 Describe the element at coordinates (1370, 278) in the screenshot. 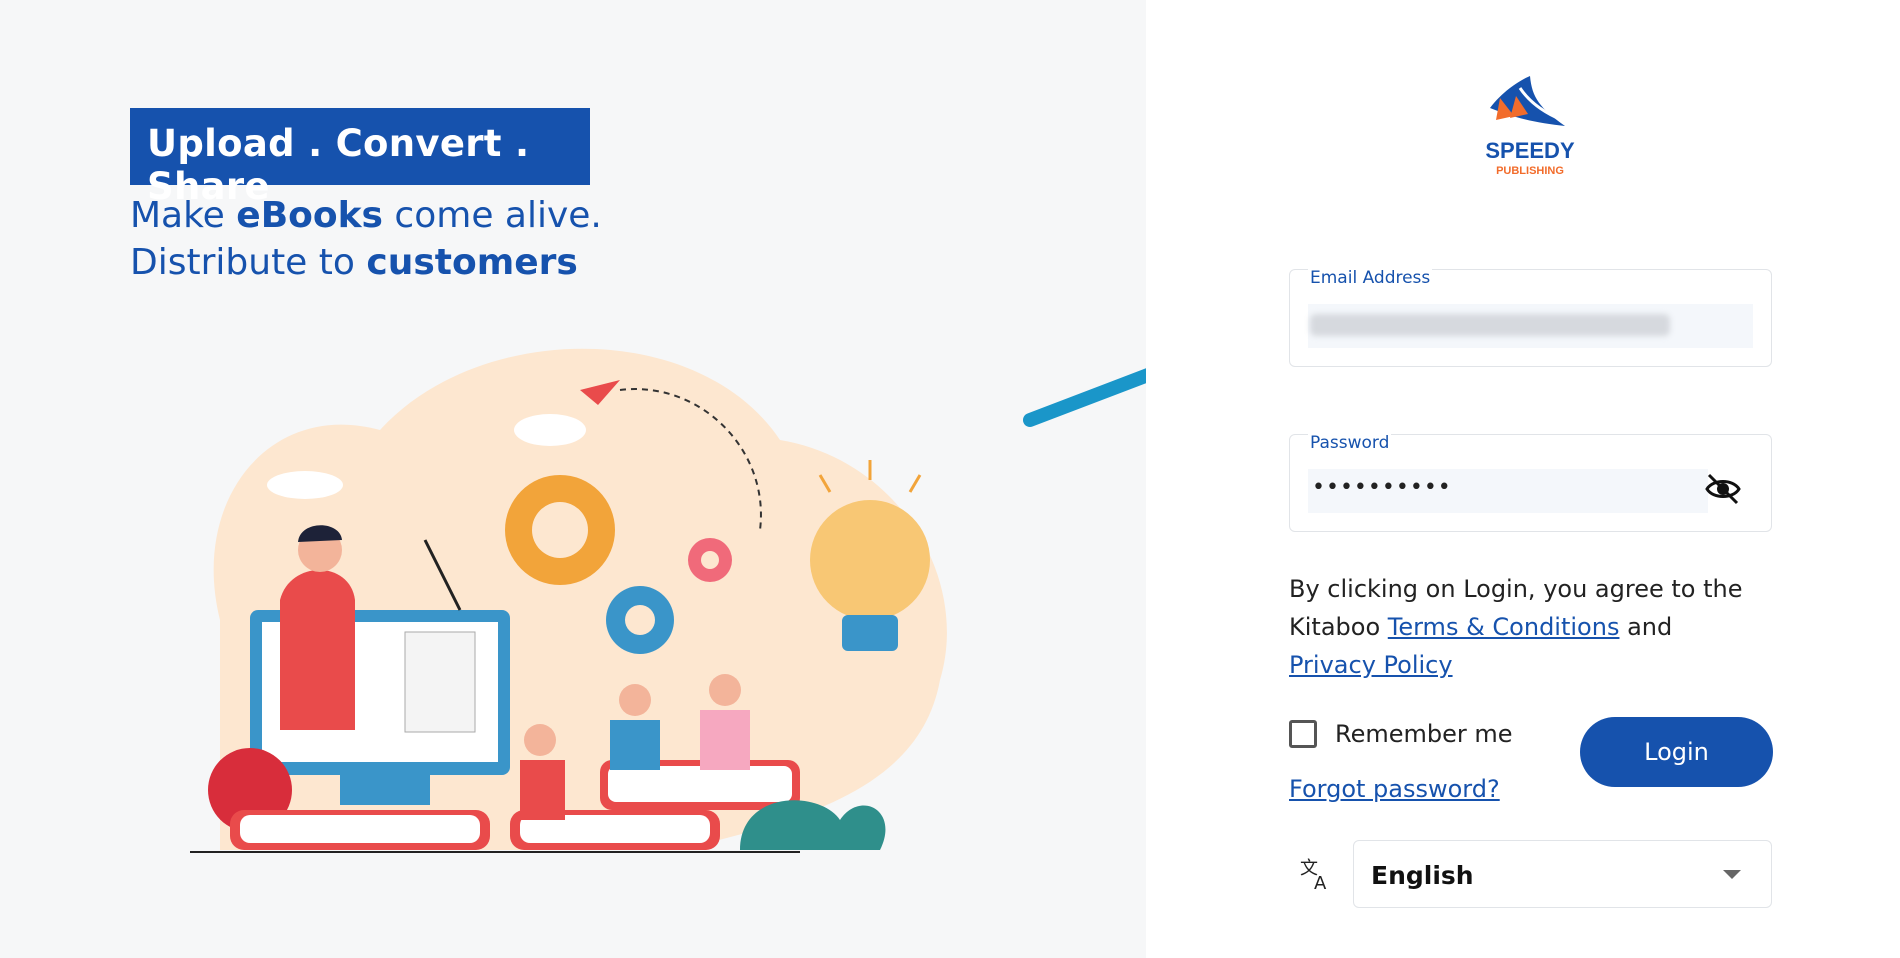

I see `email-label: Email Address` at that location.